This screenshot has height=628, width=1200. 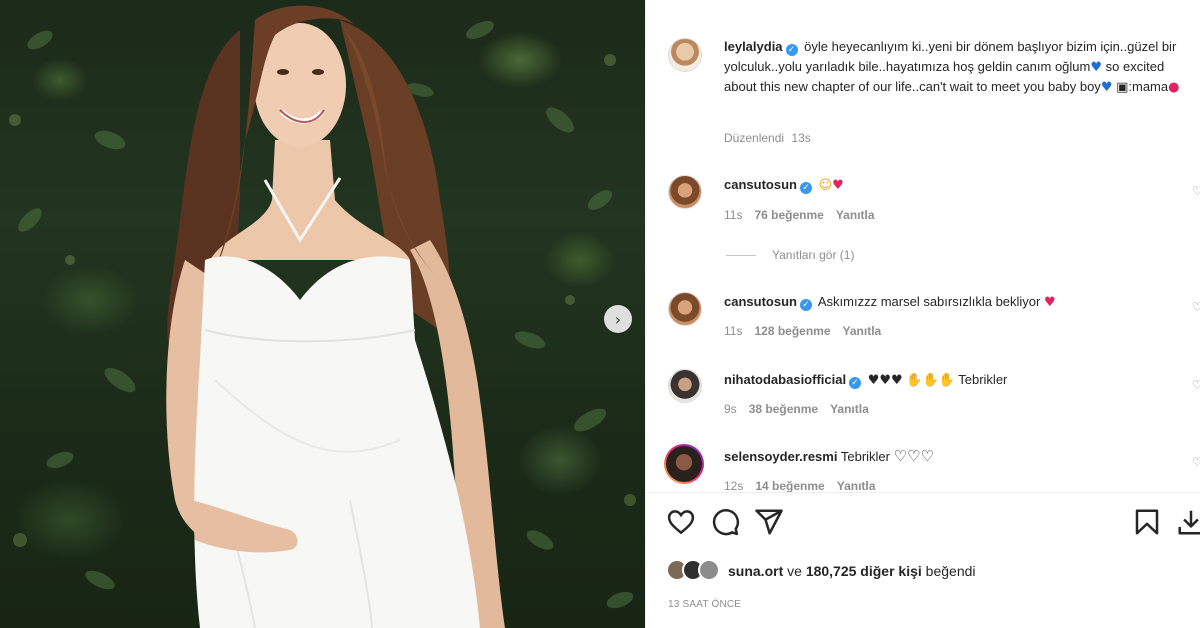 I want to click on comment-meta: 11s 128 beğenme Yanıtla, so click(x=802, y=331).